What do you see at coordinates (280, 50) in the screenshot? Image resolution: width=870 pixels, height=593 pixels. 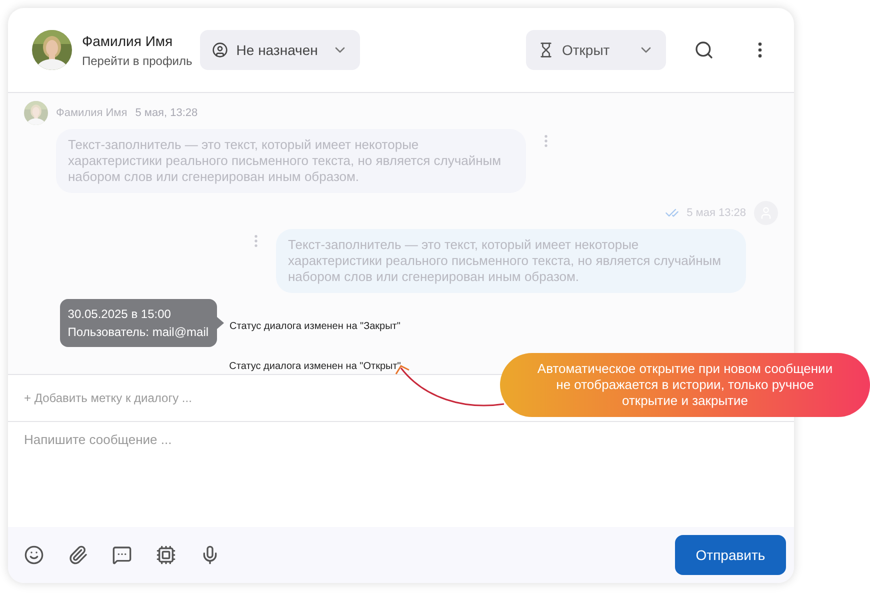 I see `assignee-dropdown: Не назначен` at bounding box center [280, 50].